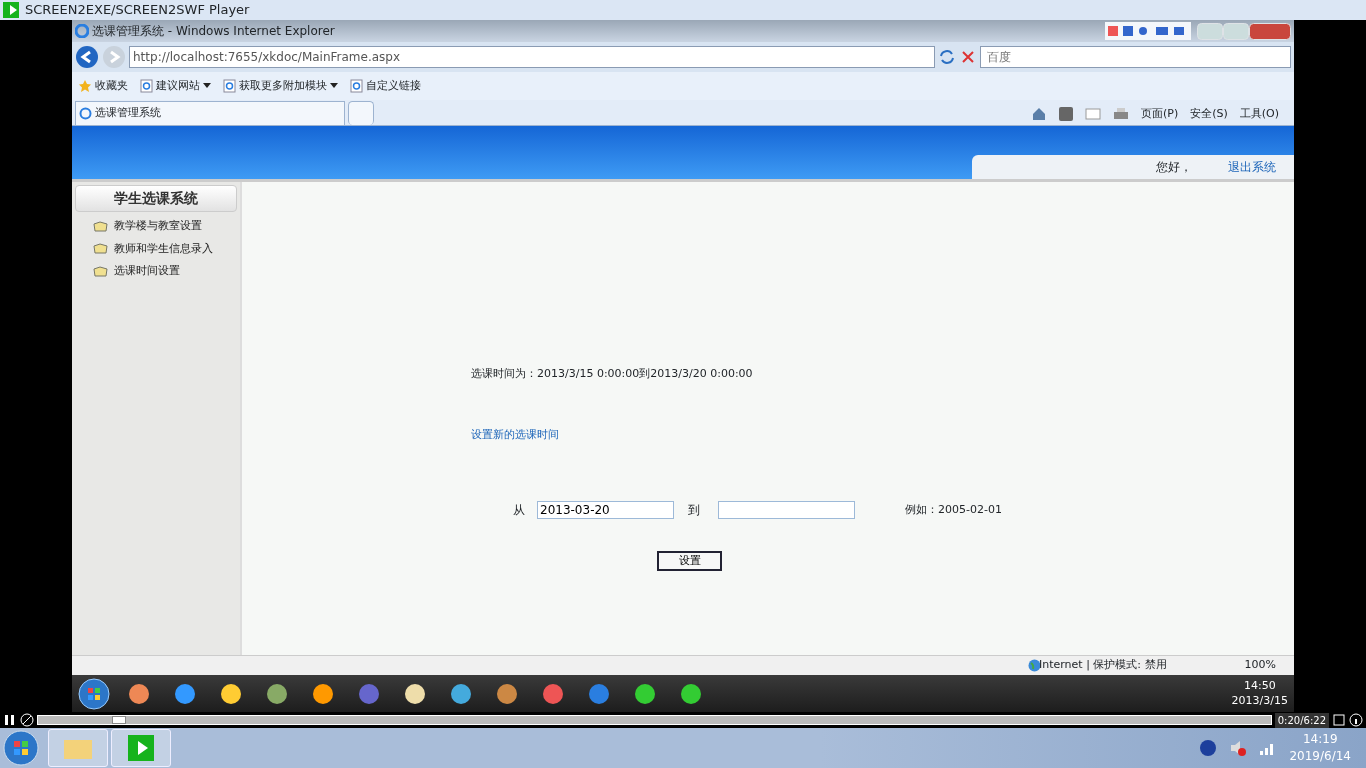 The height and width of the screenshot is (768, 1366). What do you see at coordinates (1339, 720) in the screenshot?
I see `fullscreen-icon` at bounding box center [1339, 720].